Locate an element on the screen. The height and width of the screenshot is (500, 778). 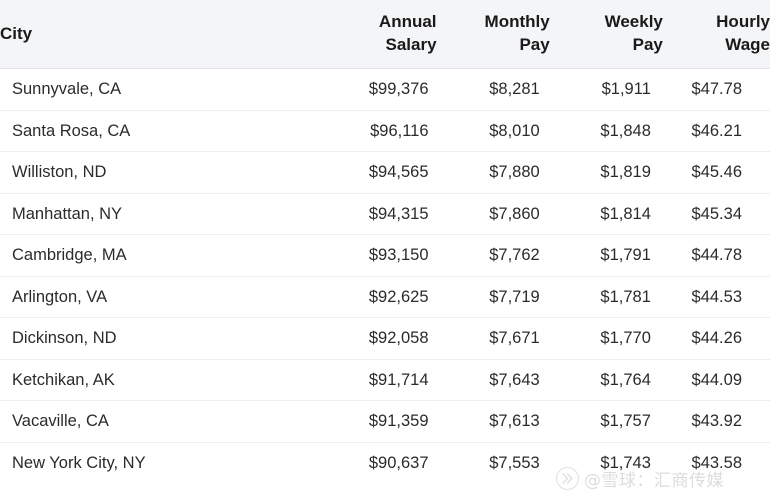
cell-hourly: $44.26 is located at coordinates (716, 338).